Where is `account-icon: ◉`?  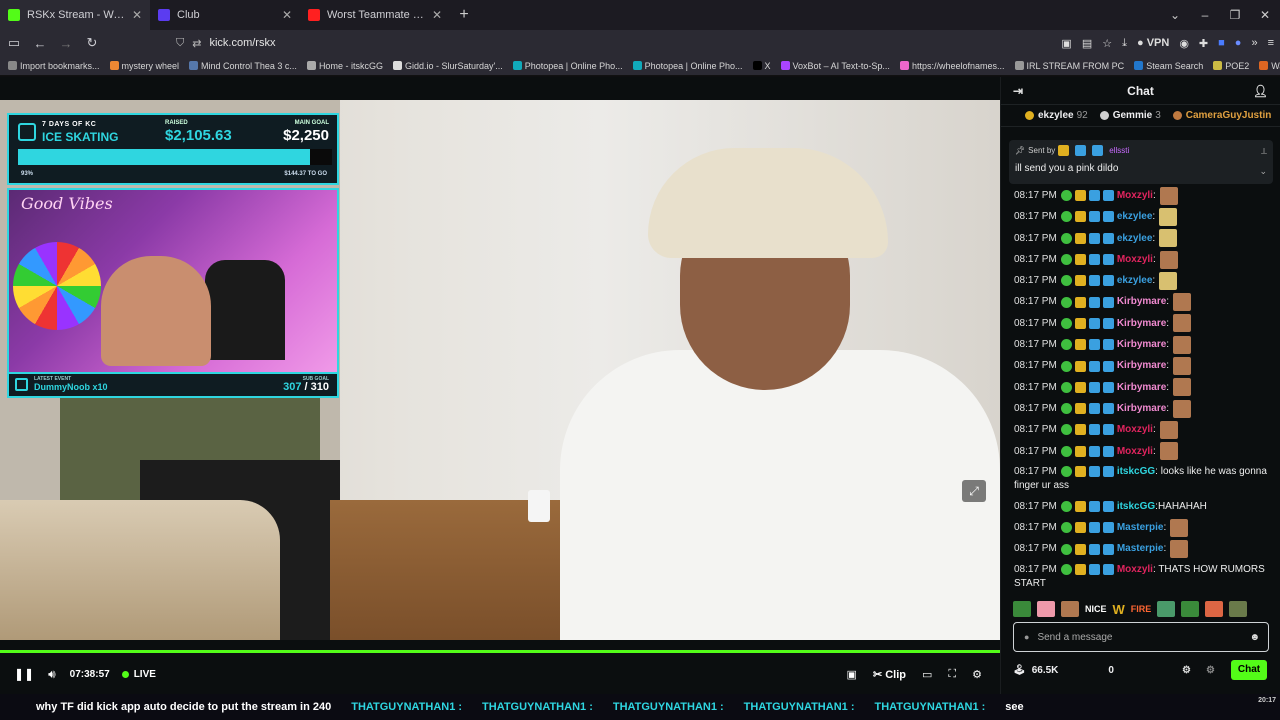
account-icon: ◉ is located at coordinates (1184, 43).